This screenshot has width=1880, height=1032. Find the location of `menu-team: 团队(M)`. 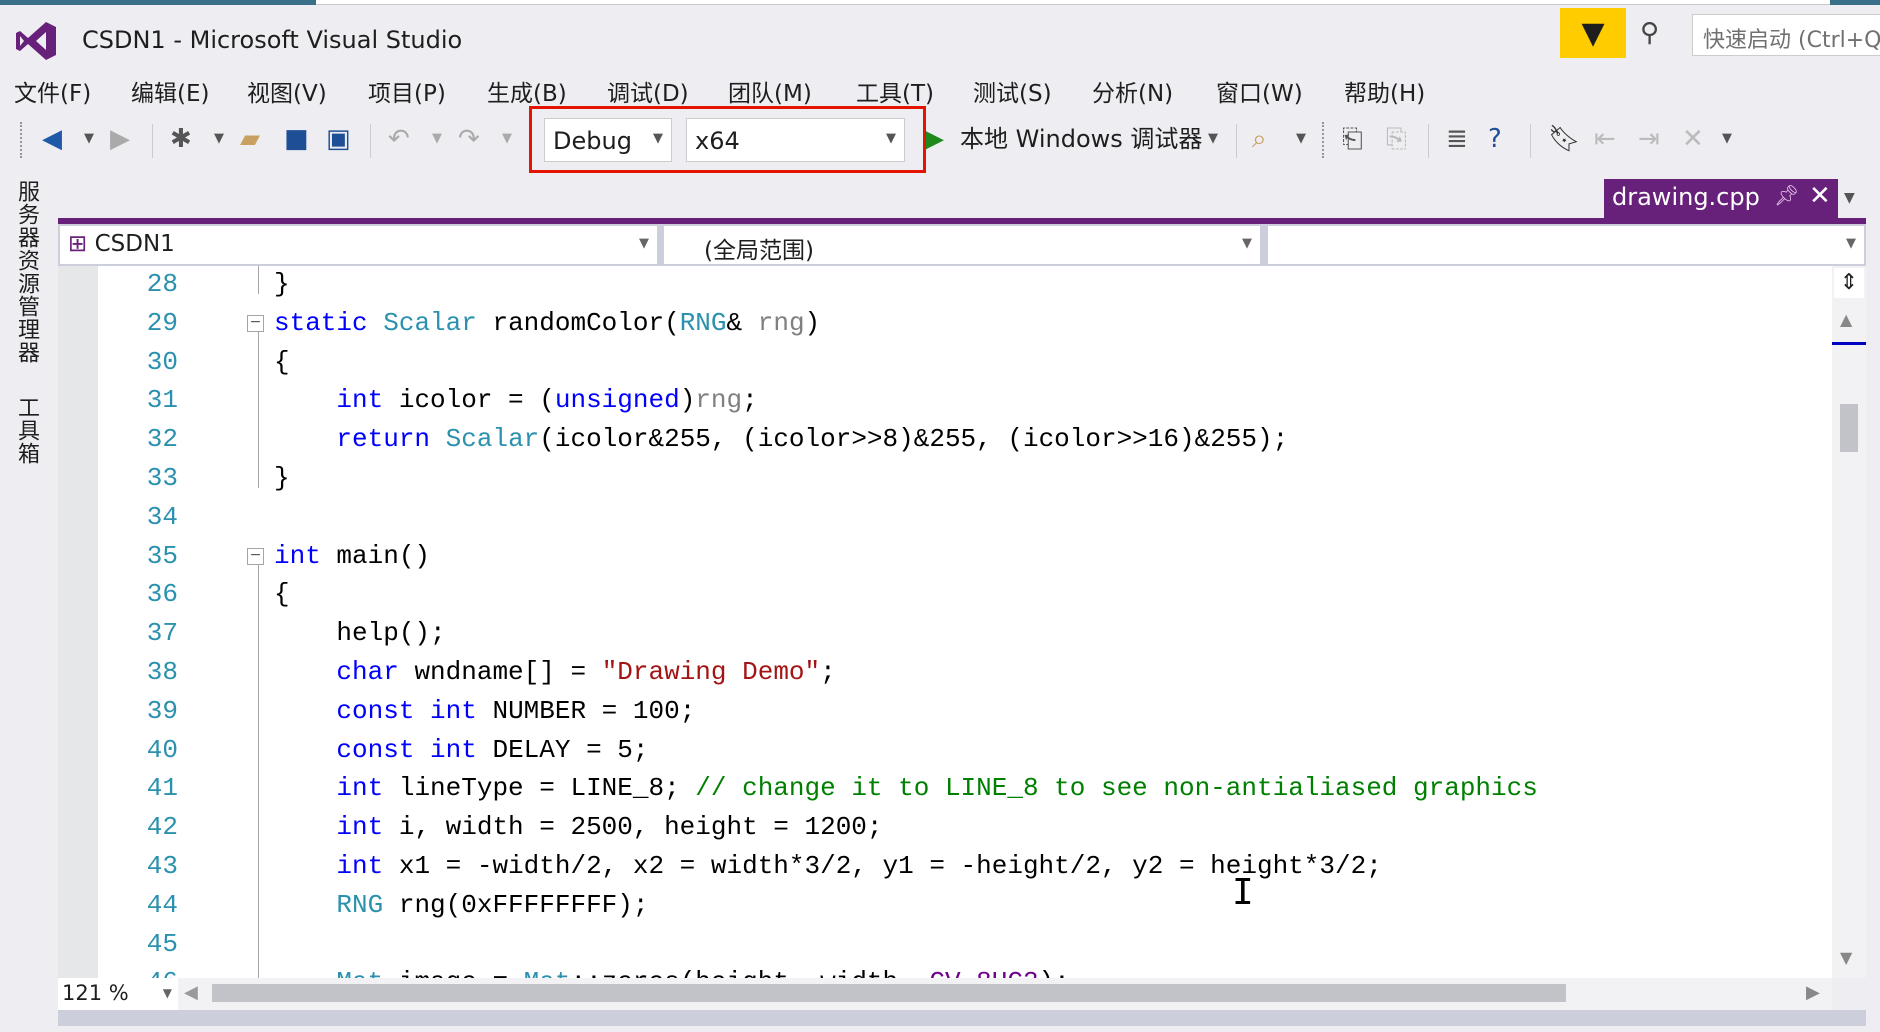

menu-team: 团队(M) is located at coordinates (770, 91).